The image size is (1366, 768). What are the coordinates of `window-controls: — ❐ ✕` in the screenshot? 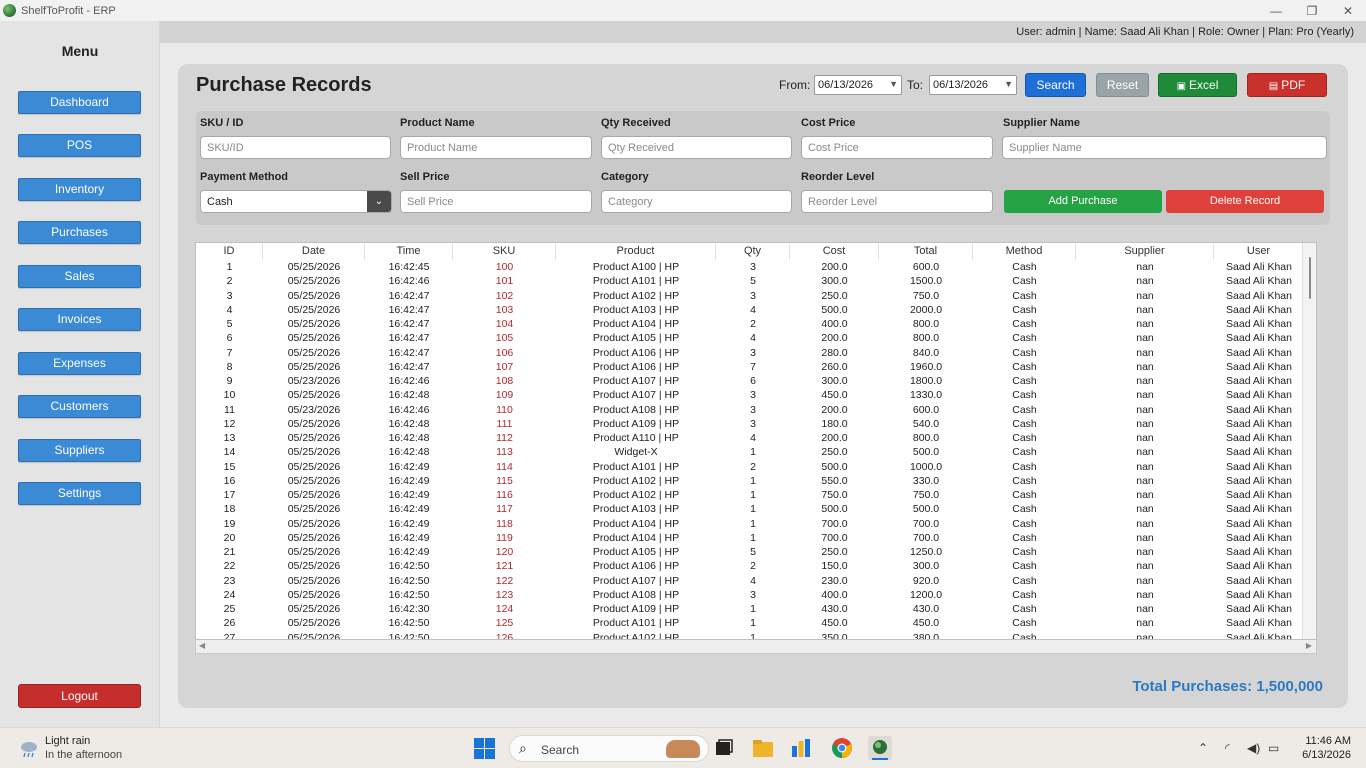 It's located at (1312, 10).